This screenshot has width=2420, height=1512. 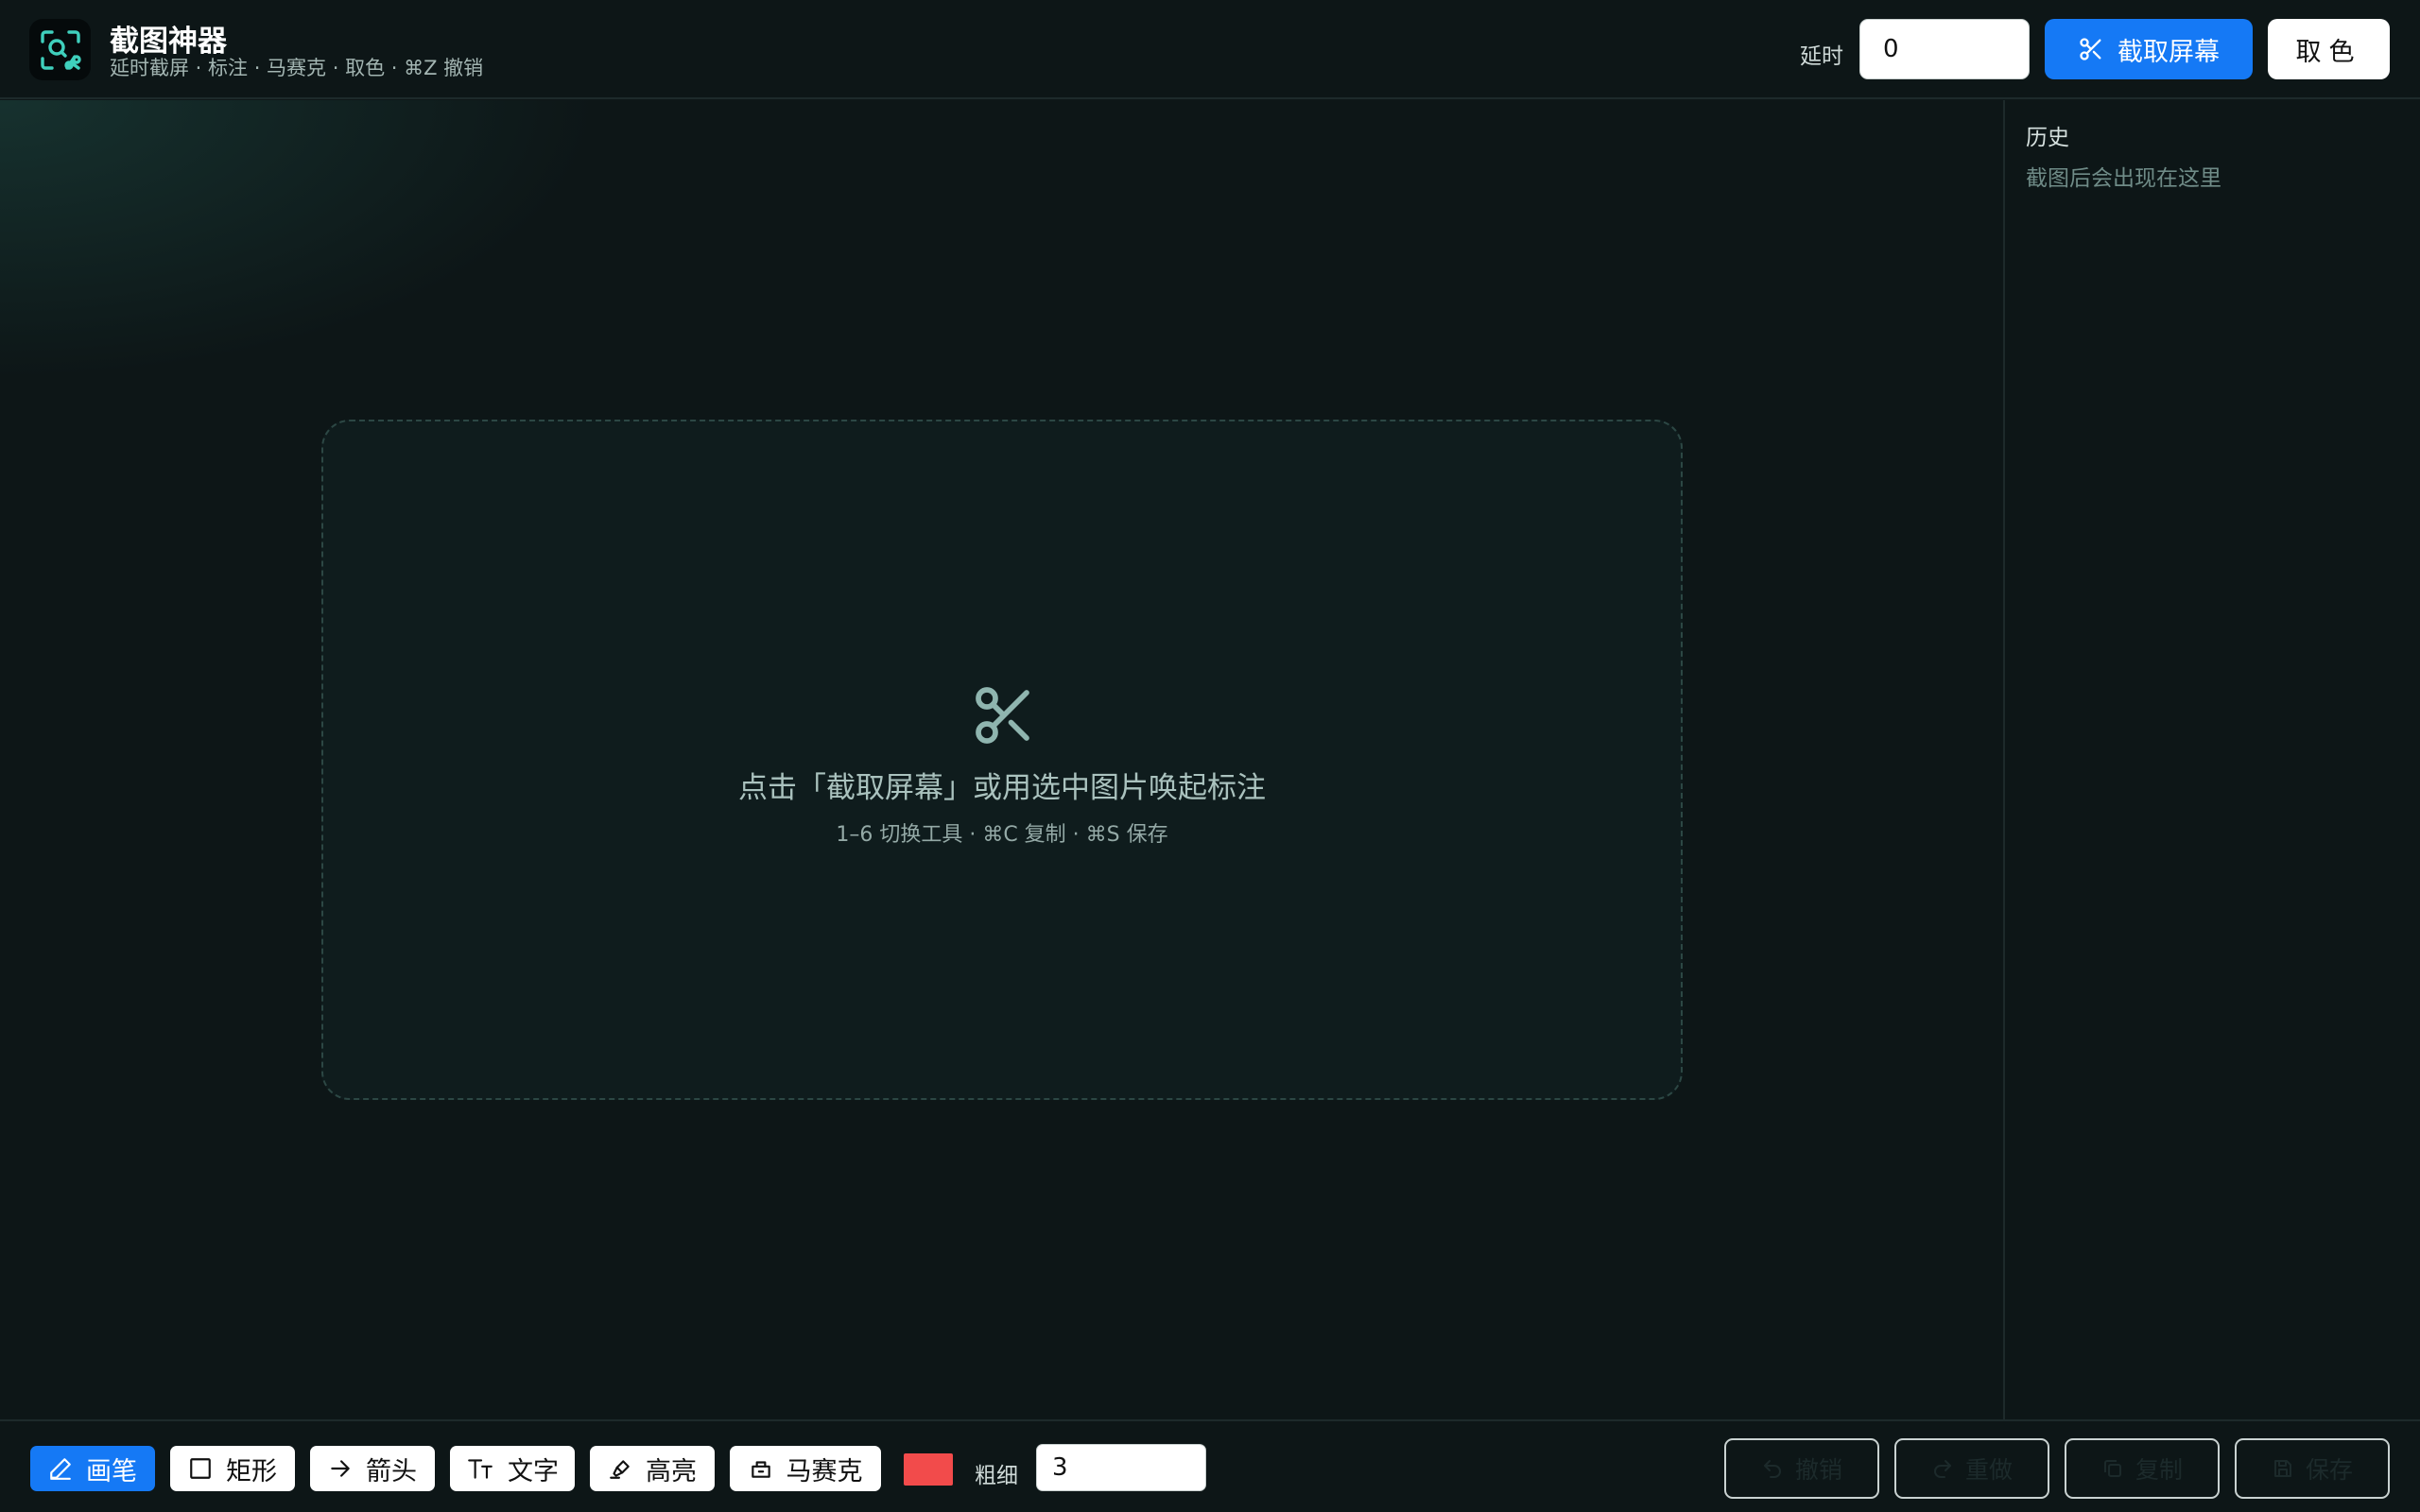 I want to click on save-label: 保存, so click(x=2329, y=1470).